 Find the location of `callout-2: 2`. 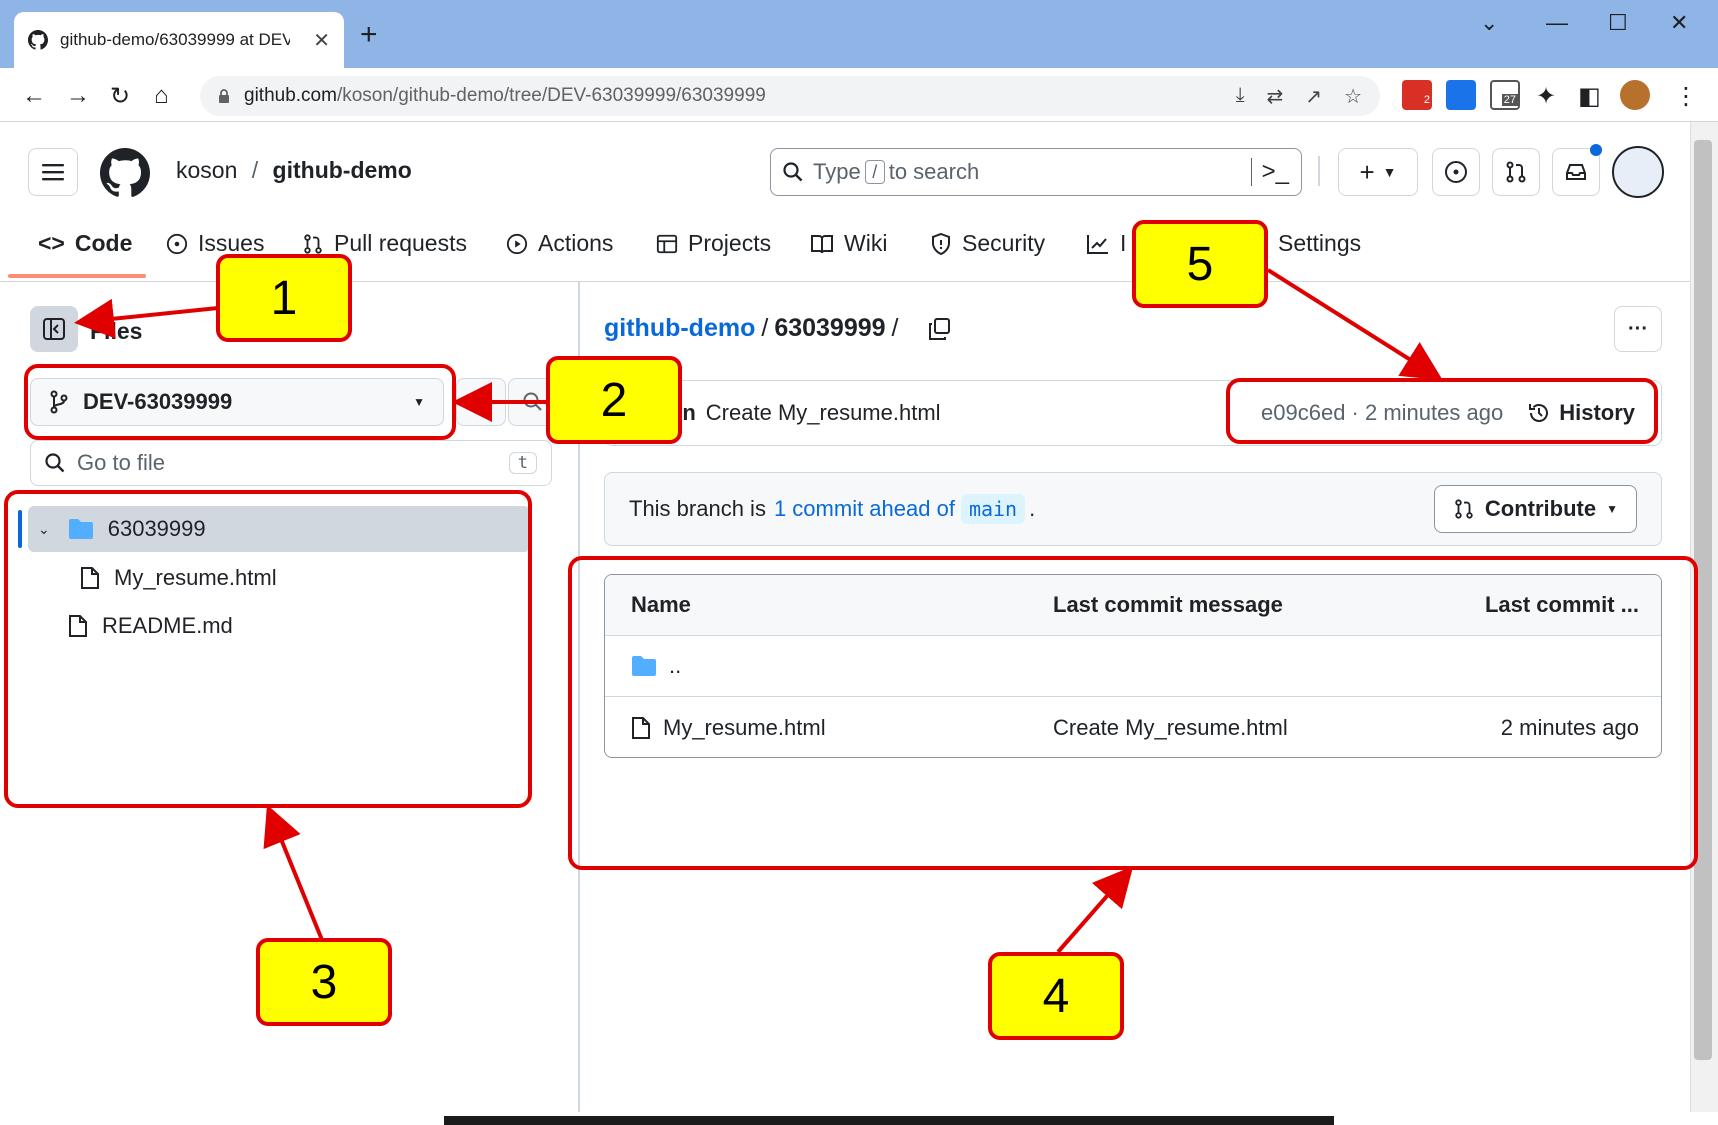

callout-2: 2 is located at coordinates (614, 400).